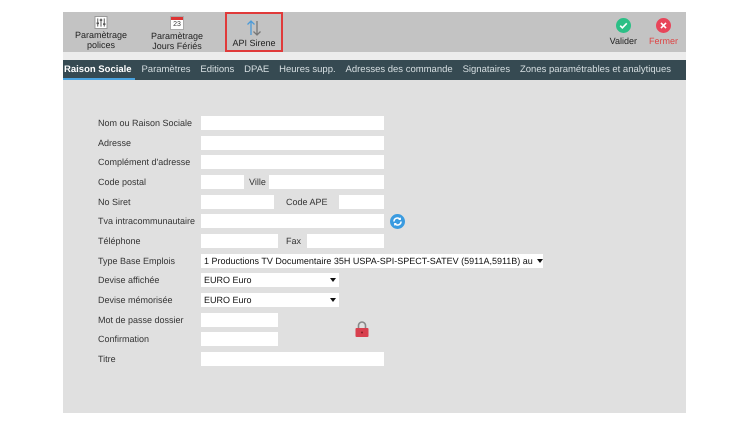 This screenshot has width=749, height=426. I want to click on field-label: Téléphone, so click(120, 241).